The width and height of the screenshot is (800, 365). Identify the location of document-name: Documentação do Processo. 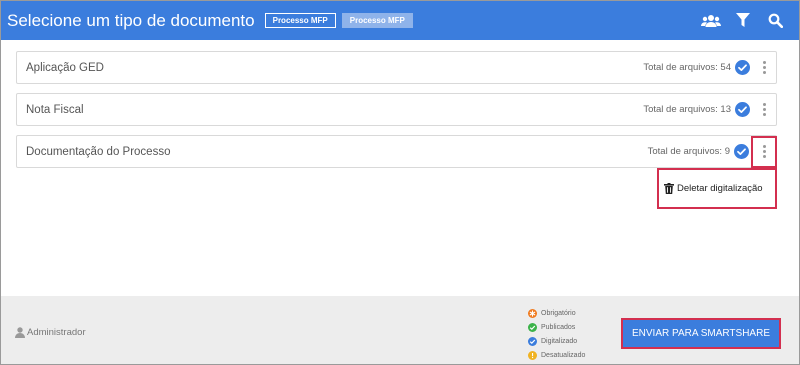
(98, 151).